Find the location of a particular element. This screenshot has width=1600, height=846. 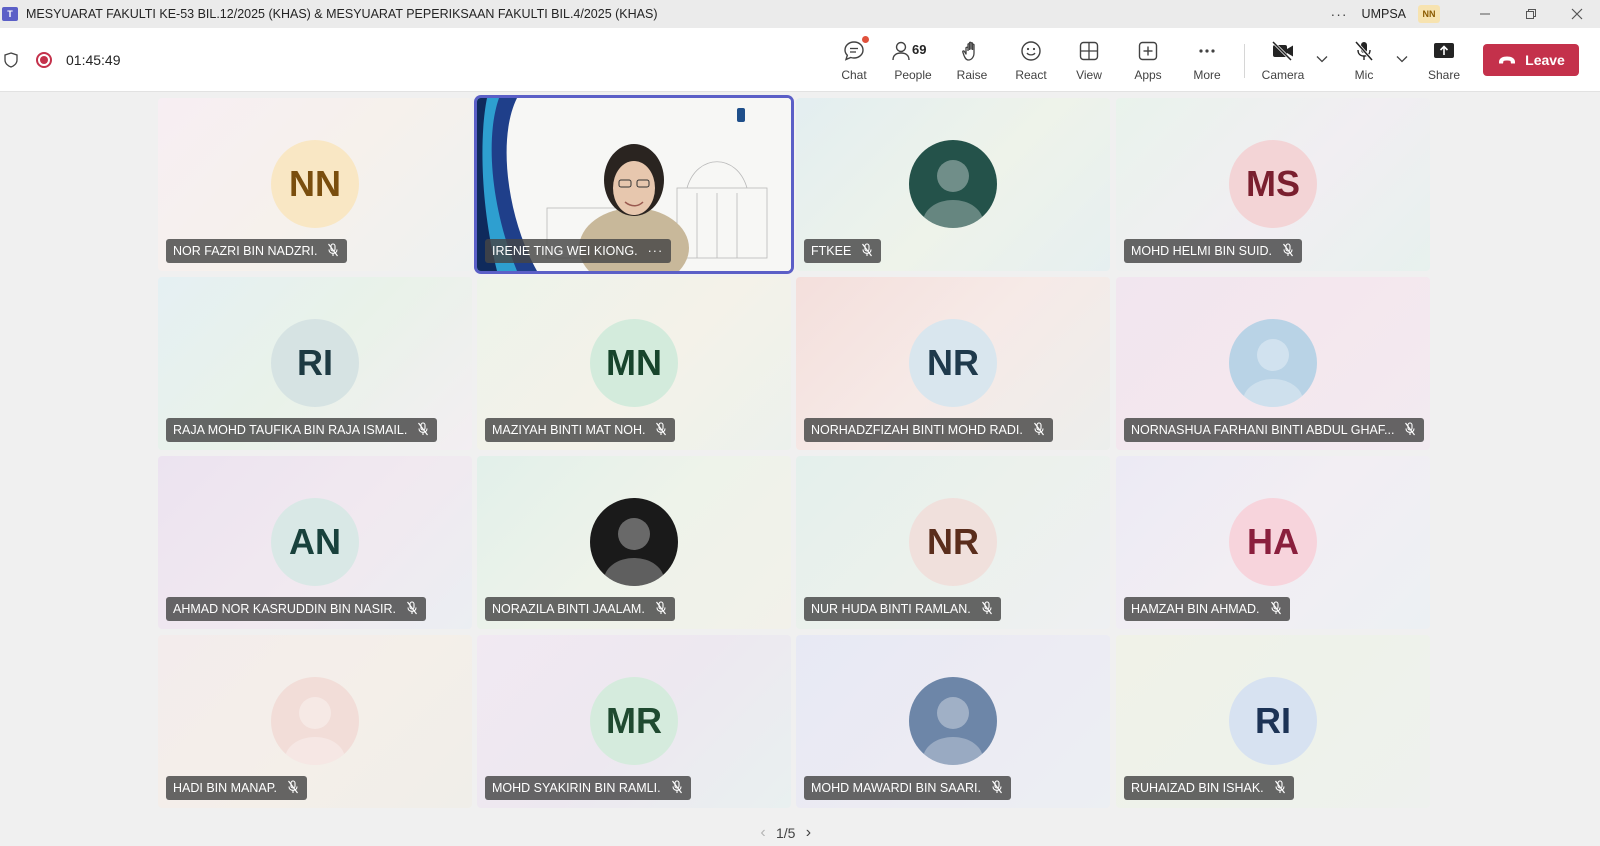

participant-nameplate: NUR HUDA BINTI RAMLAN. is located at coordinates (902, 609).